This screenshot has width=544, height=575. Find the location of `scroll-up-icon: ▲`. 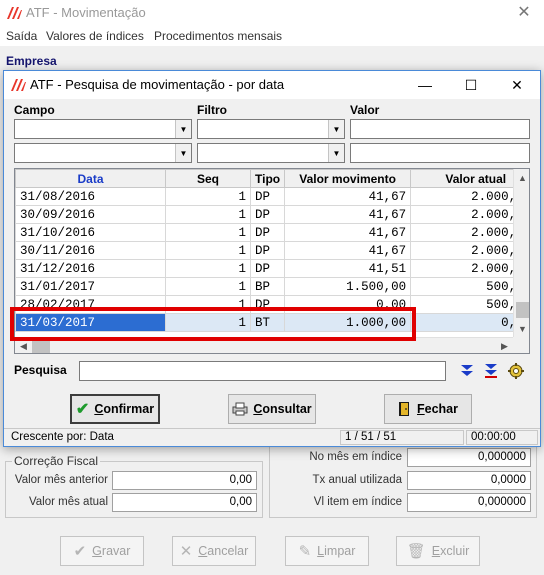

scroll-up-icon: ▲ is located at coordinates (521, 177).